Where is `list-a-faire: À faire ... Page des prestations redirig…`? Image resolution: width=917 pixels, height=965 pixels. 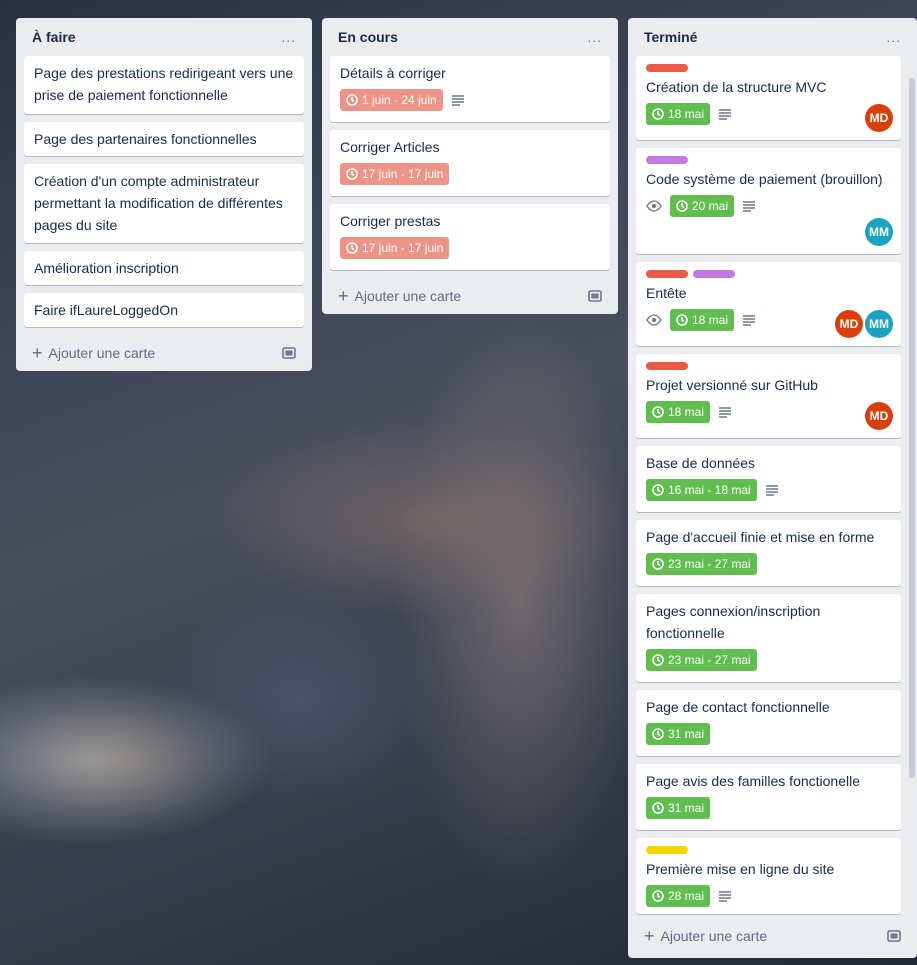 list-a-faire: À faire ... Page des prestations redirig… is located at coordinates (164, 194).